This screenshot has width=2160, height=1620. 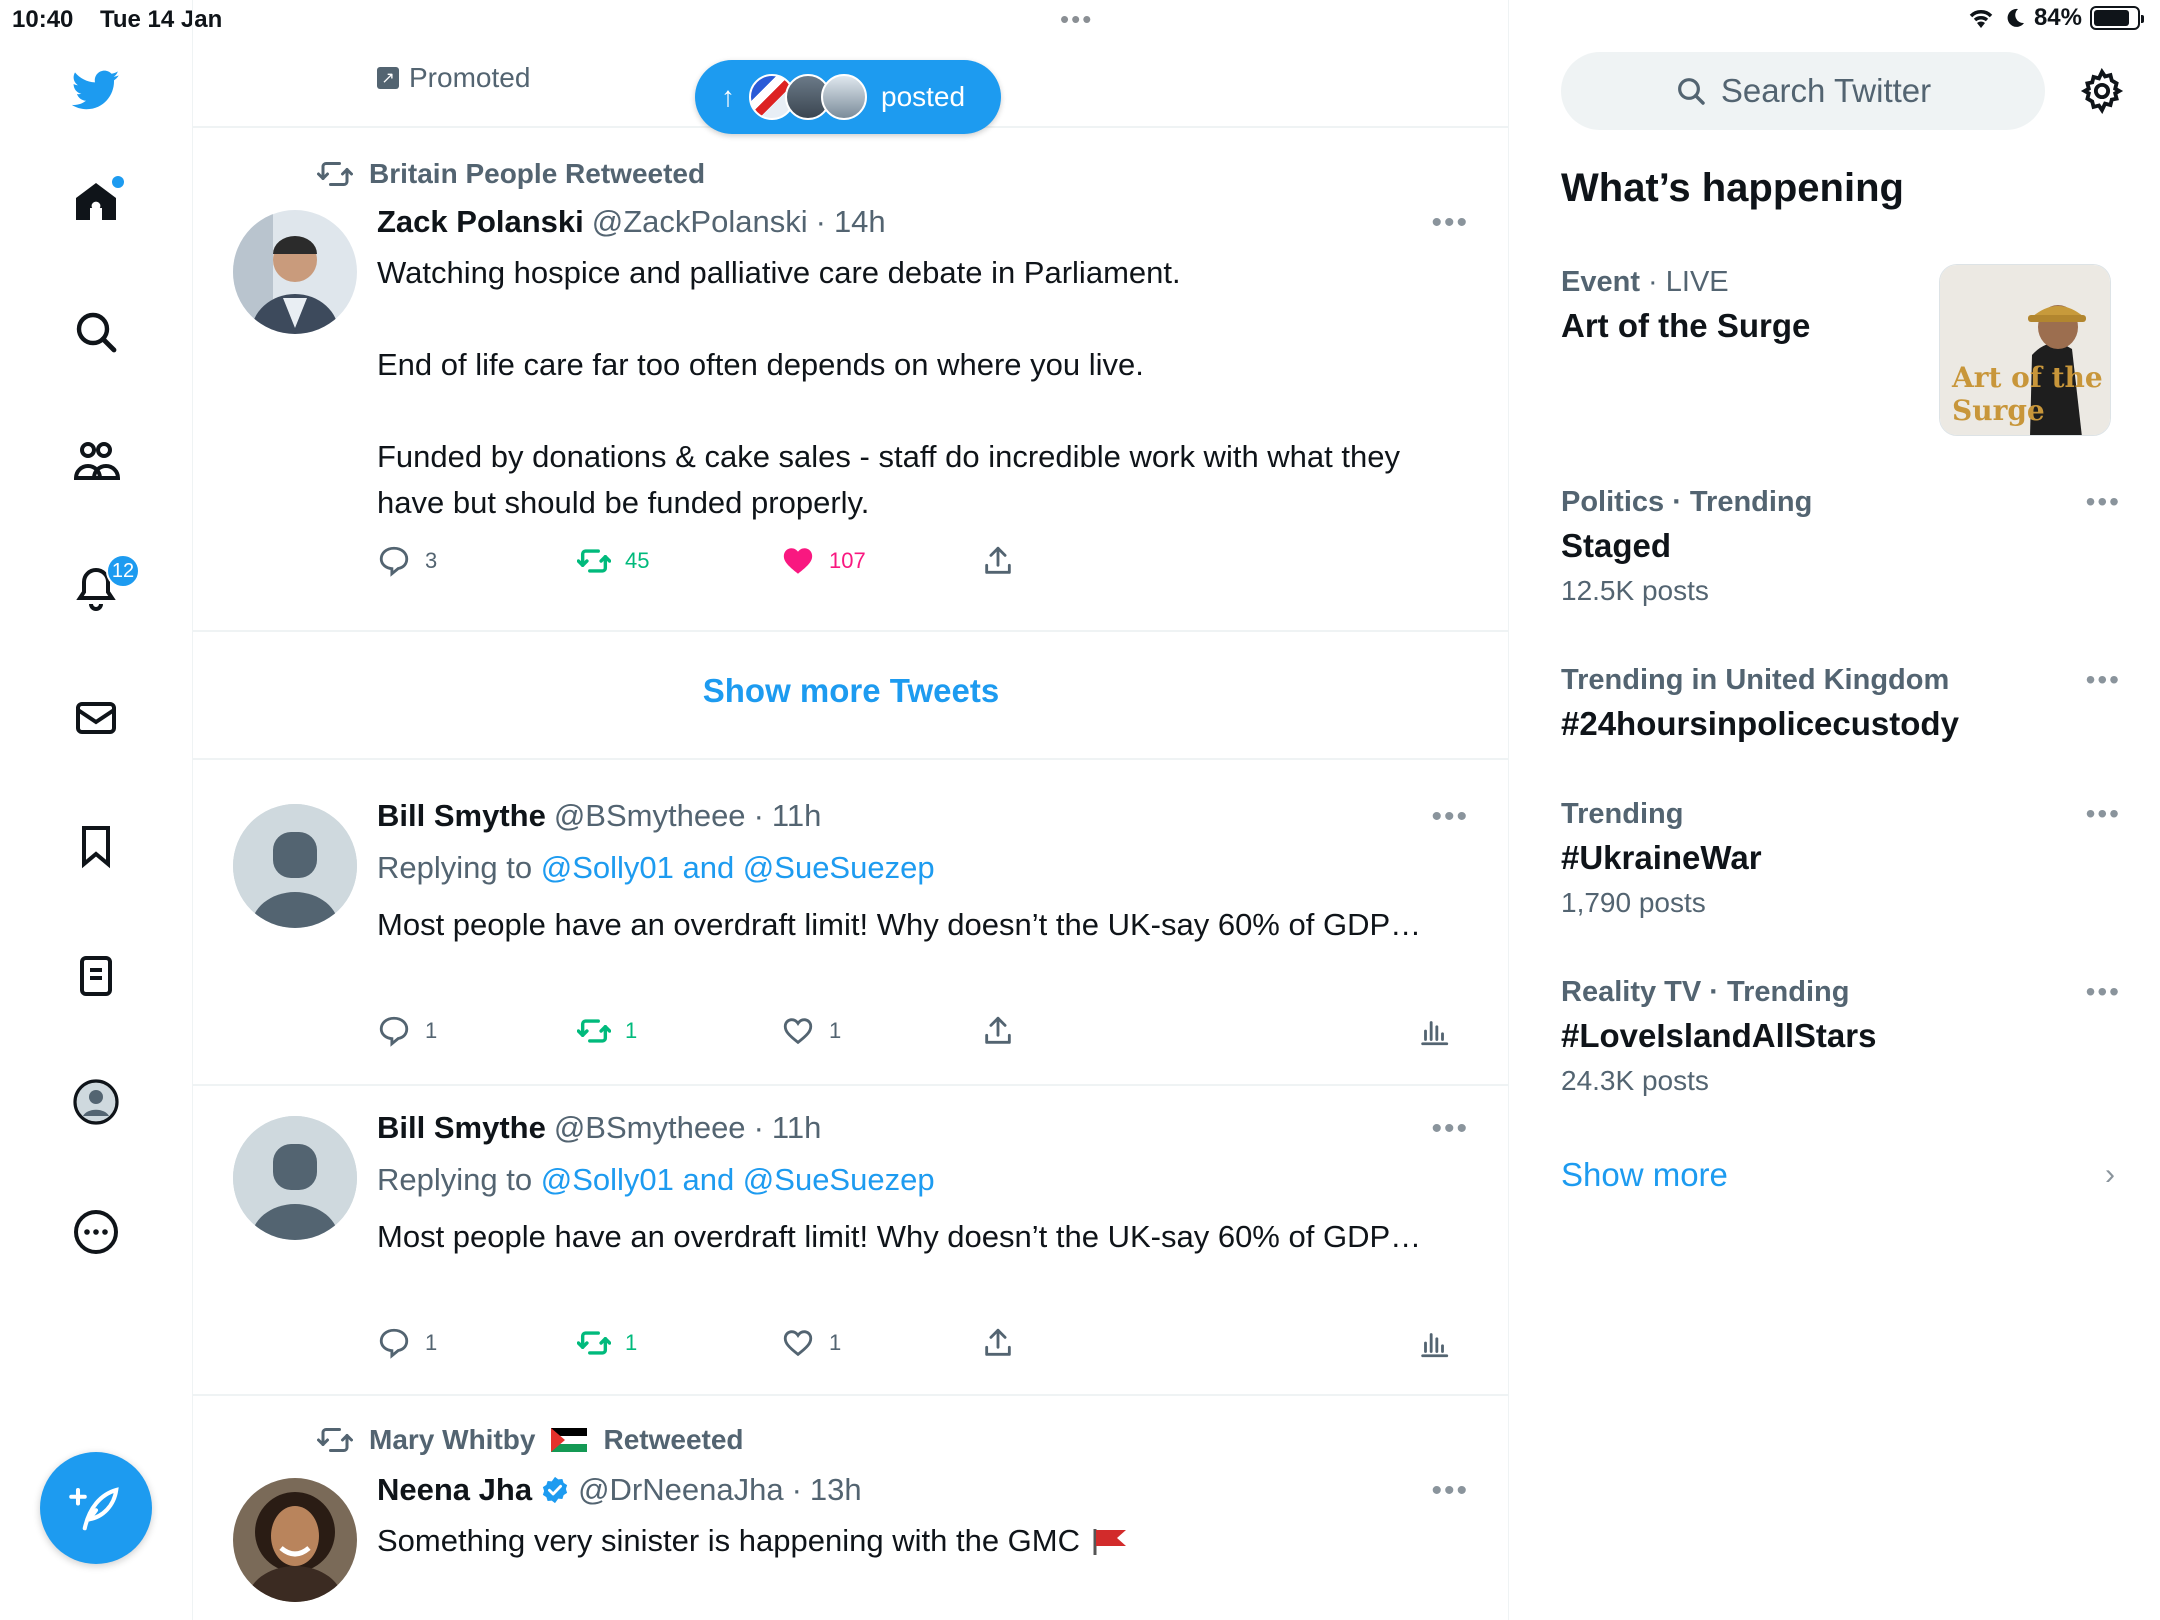 What do you see at coordinates (1746, 305) in the screenshot?
I see `trend-item: Event · LIVE Art of the Surge` at bounding box center [1746, 305].